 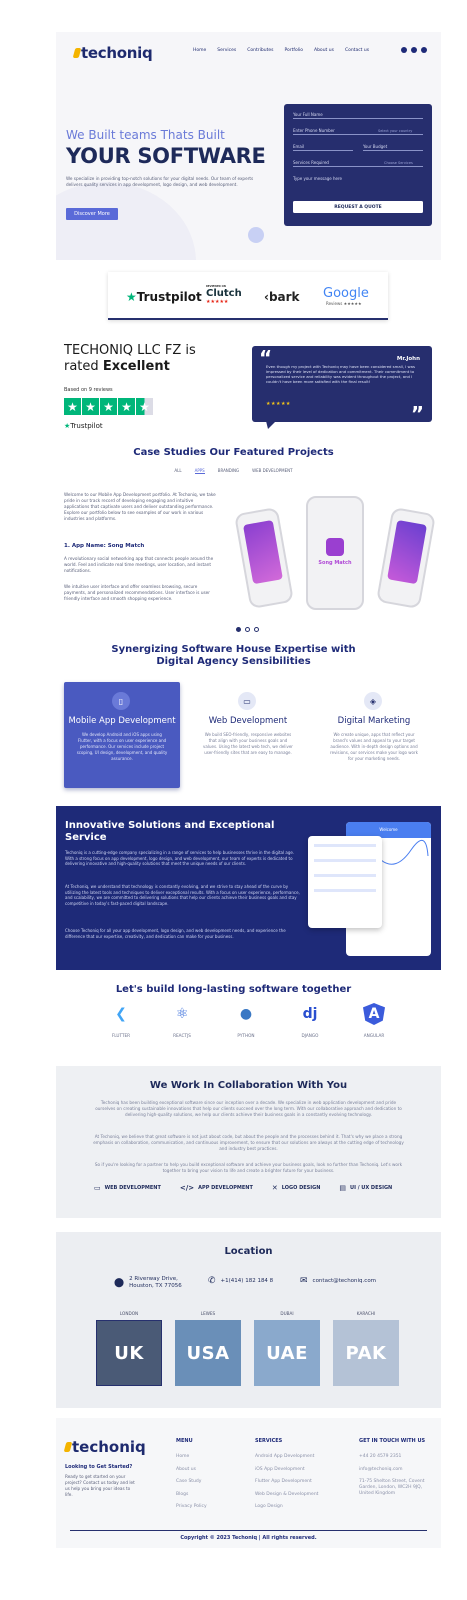 I want to click on linkedin-icon, so click(x=424, y=50).